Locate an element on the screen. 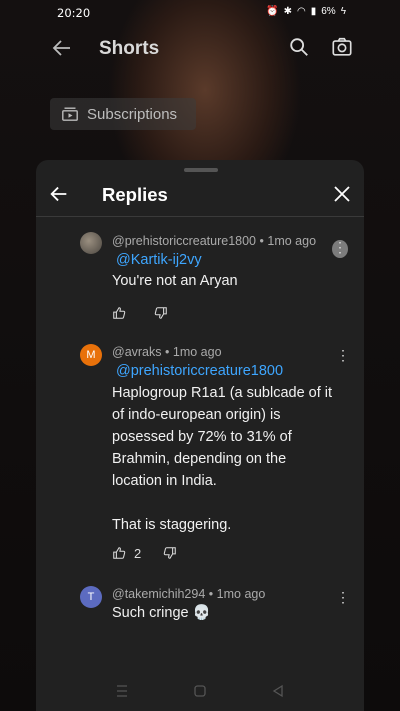  camera-icon is located at coordinates (342, 47).